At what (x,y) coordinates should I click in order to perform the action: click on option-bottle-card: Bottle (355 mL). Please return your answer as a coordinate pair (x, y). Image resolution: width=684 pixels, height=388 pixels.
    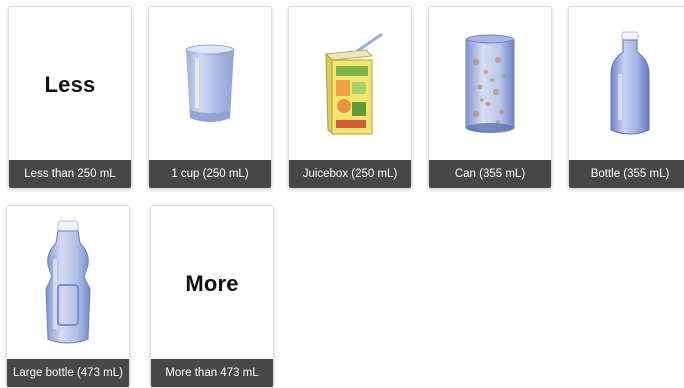
    Looking at the image, I should click on (626, 97).